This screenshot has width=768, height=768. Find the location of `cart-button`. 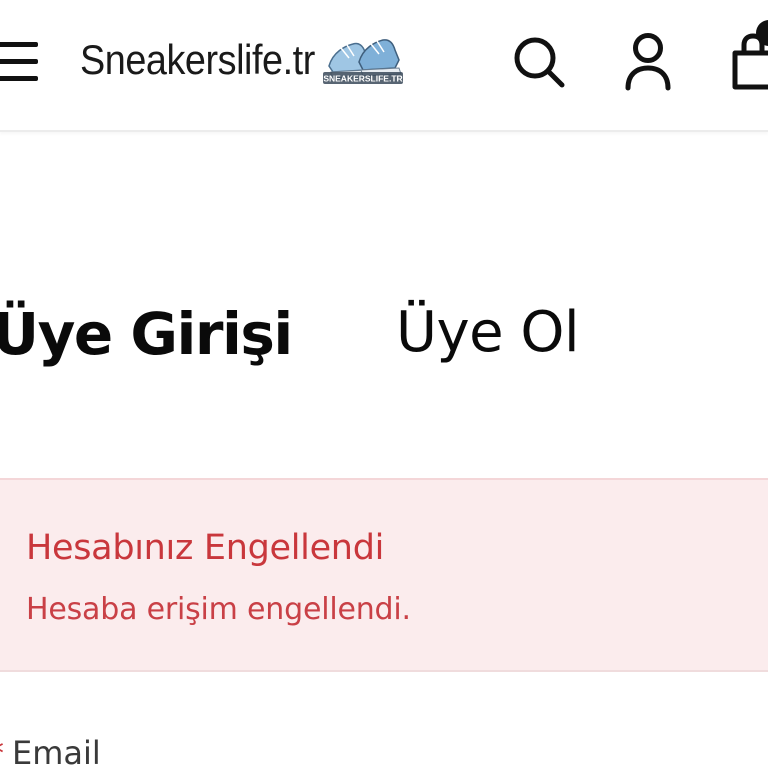

cart-button is located at coordinates (745, 56).